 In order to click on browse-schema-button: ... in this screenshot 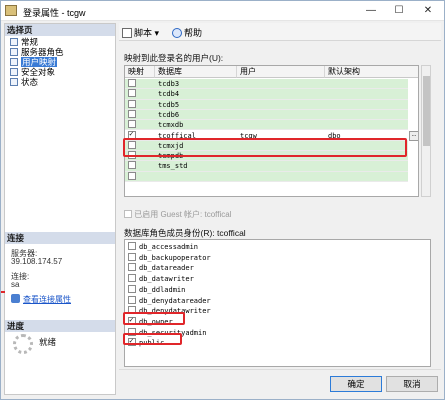, I will do `click(413, 135)`.